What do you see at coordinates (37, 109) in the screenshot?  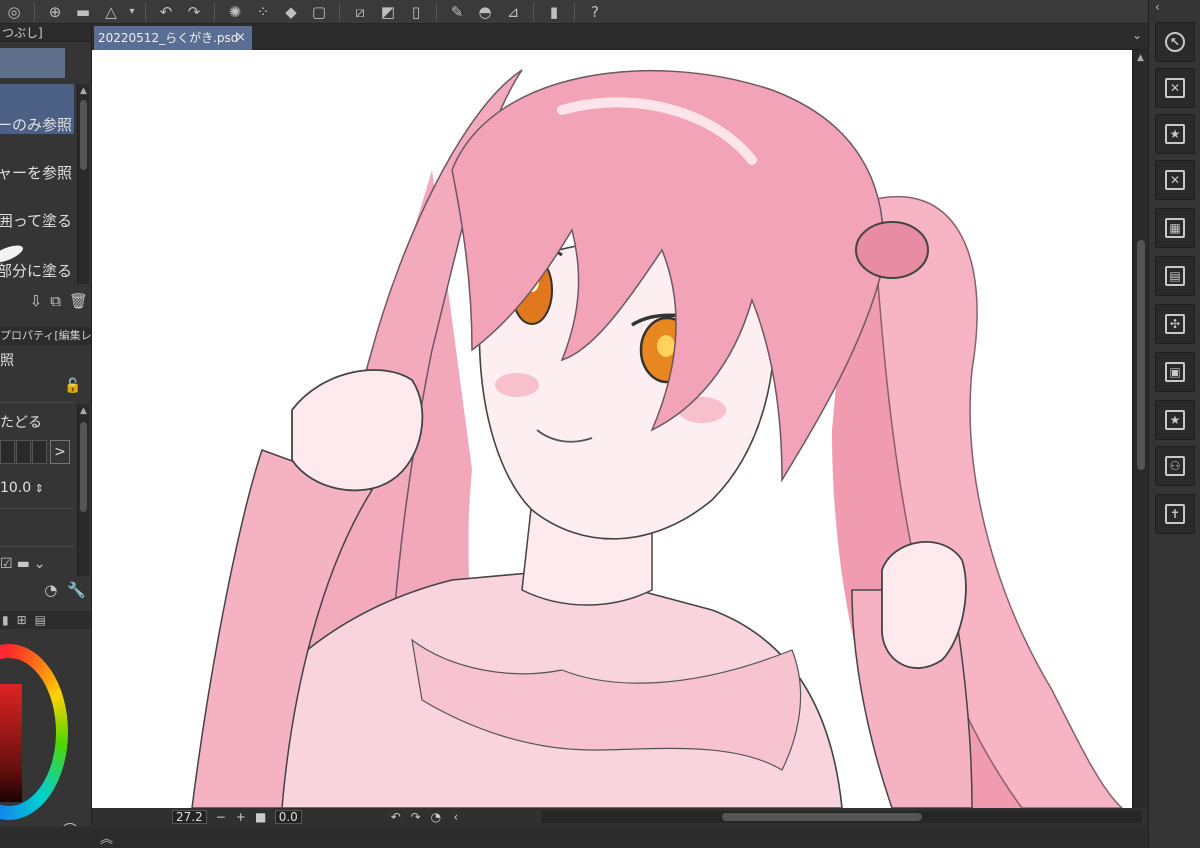 I see `subtool-item: ーのみ参照` at bounding box center [37, 109].